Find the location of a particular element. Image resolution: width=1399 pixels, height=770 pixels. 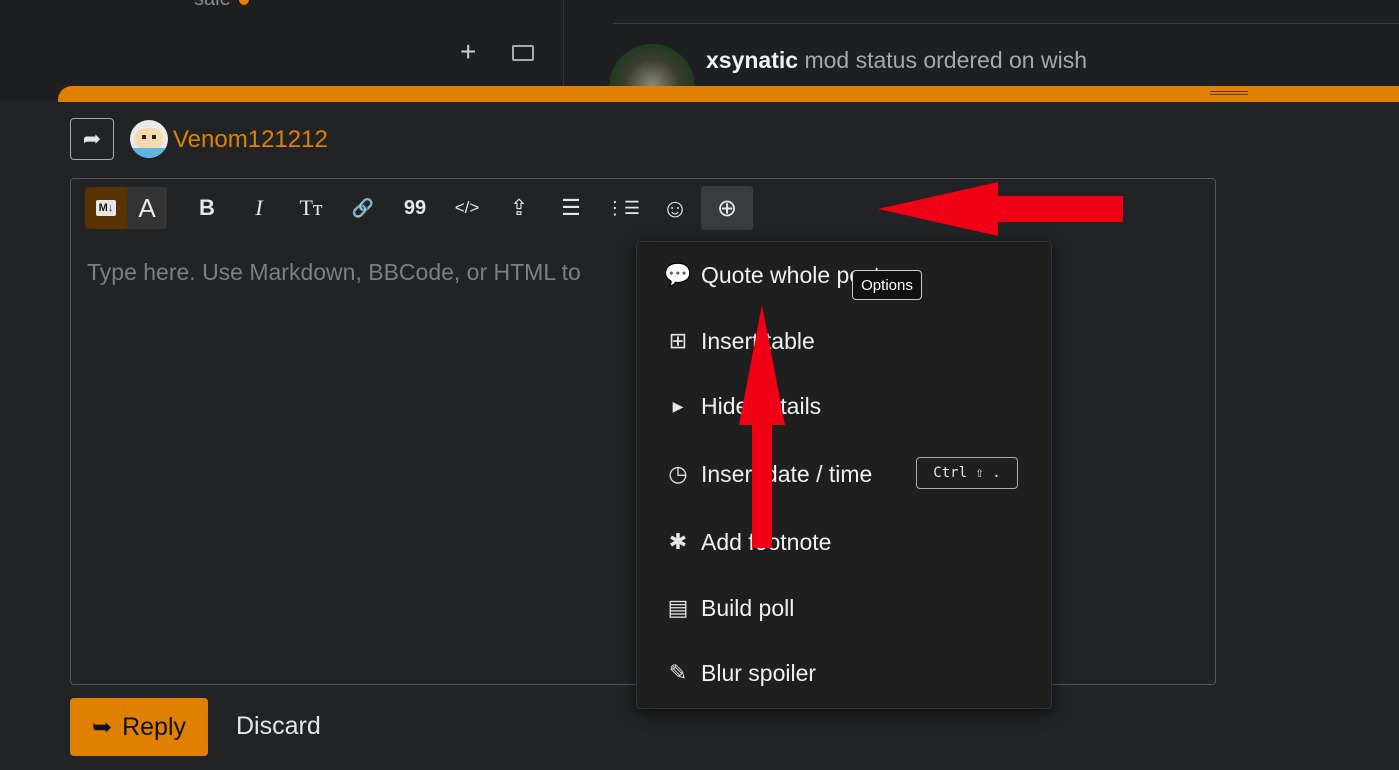

italic-button: I is located at coordinates (259, 208).